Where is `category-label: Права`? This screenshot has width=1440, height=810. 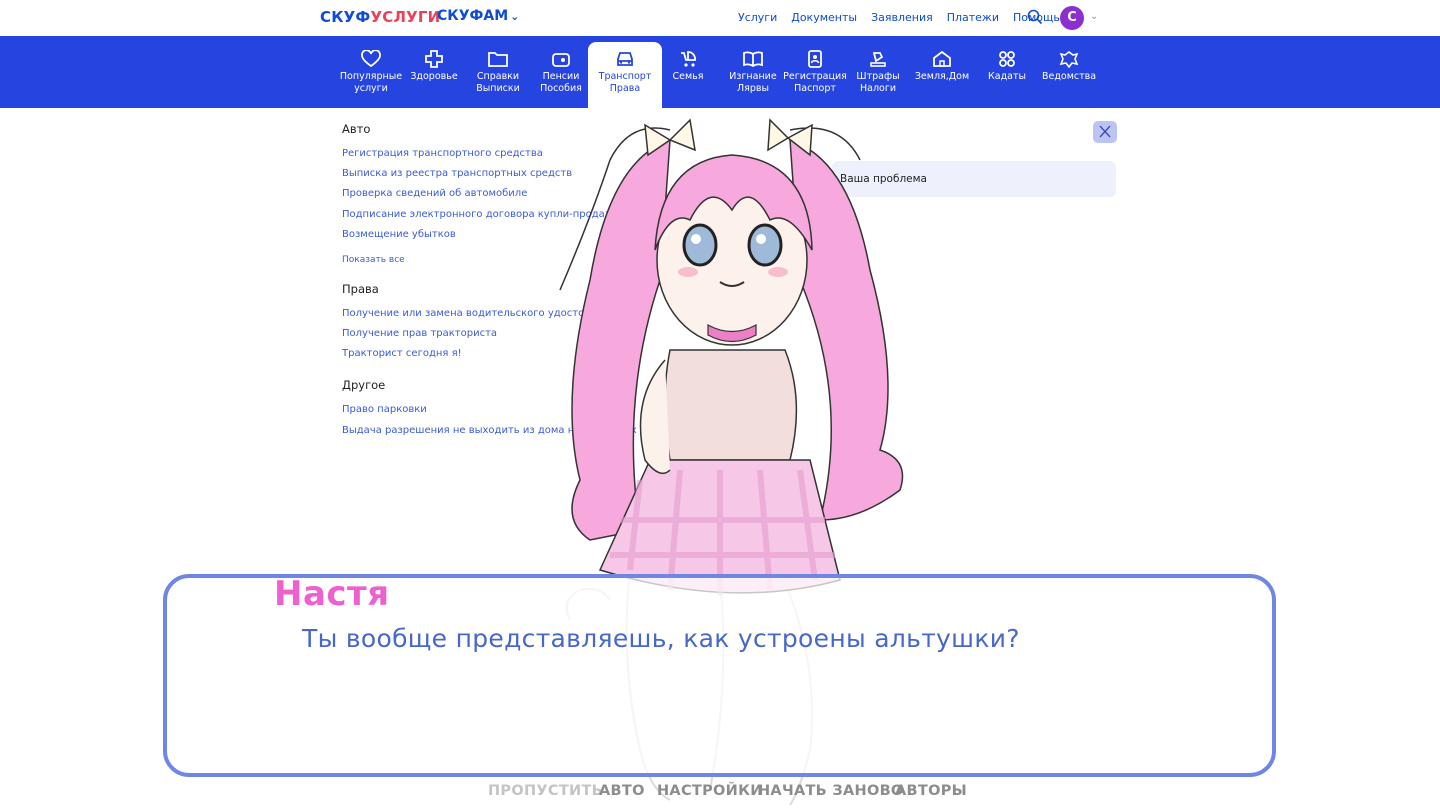 category-label: Права is located at coordinates (625, 88).